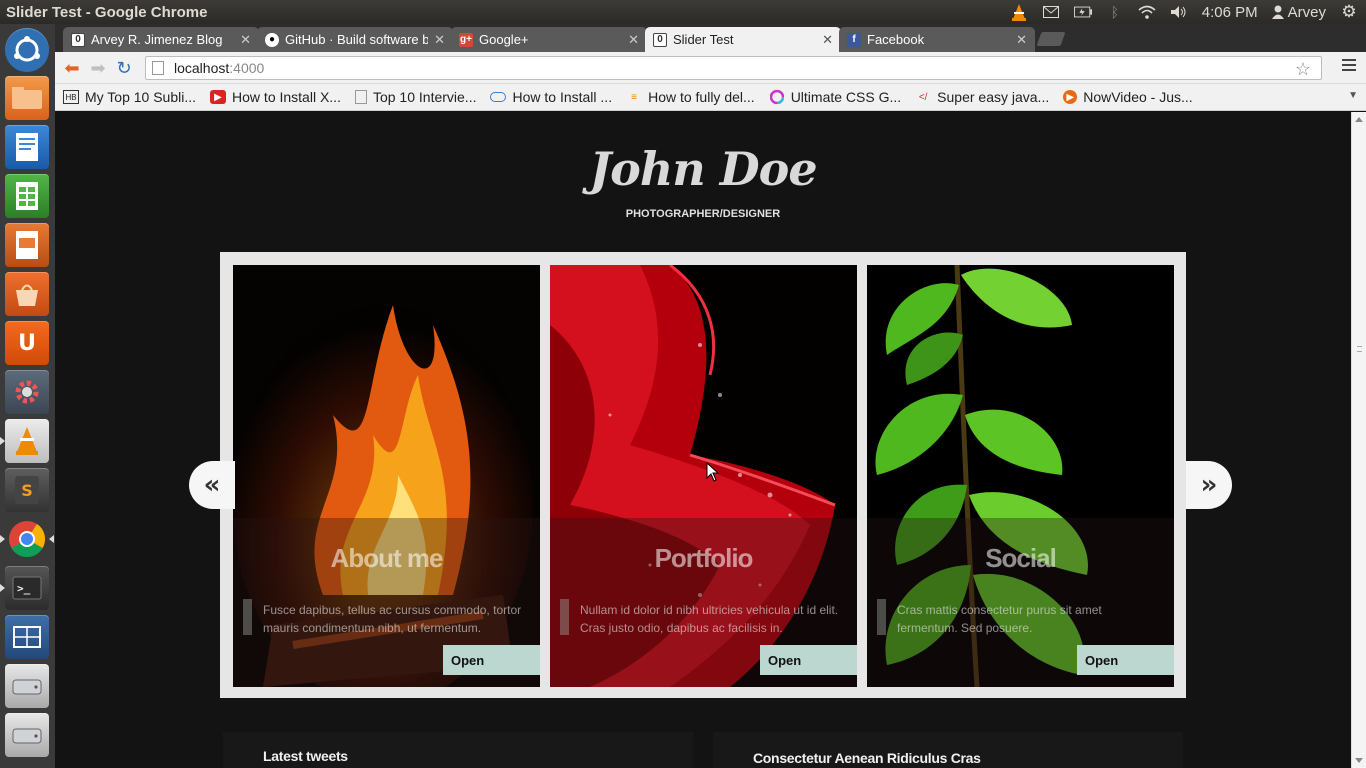 The width and height of the screenshot is (1366, 768). What do you see at coordinates (504, 39) in the screenshot?
I see `tab-title: Google+` at bounding box center [504, 39].